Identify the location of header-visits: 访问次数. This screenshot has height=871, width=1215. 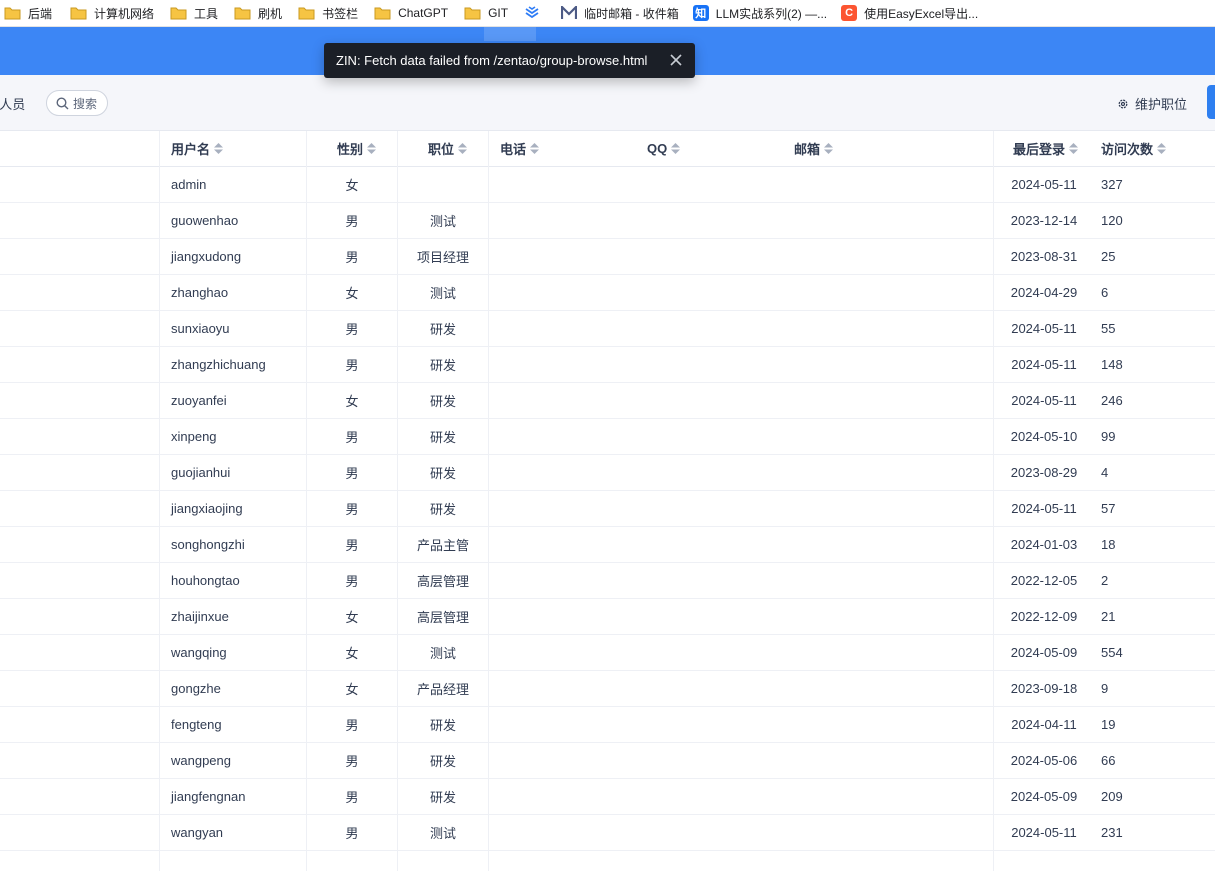
(1134, 148).